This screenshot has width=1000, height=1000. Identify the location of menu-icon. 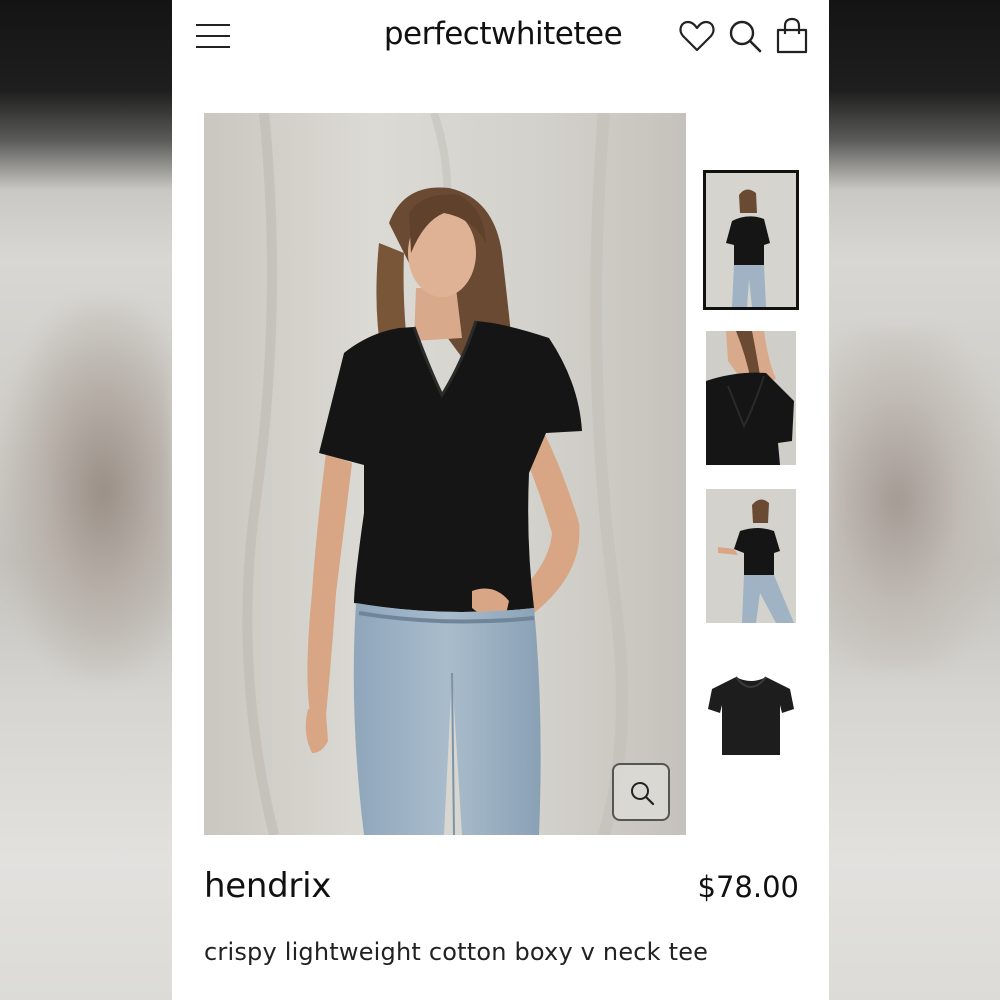
(213, 36).